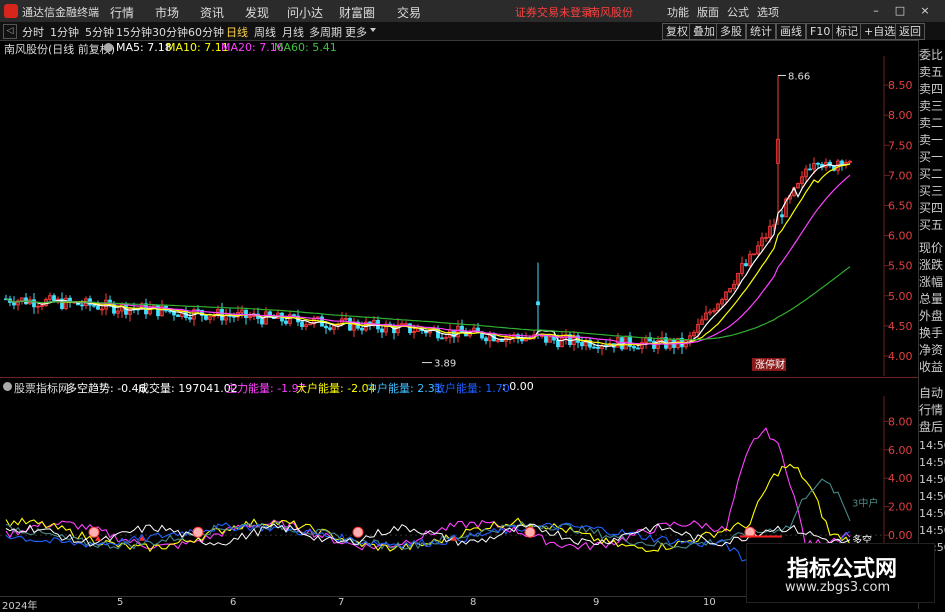  What do you see at coordinates (761, 31) in the screenshot?
I see `statistics-button: 统计` at bounding box center [761, 31].